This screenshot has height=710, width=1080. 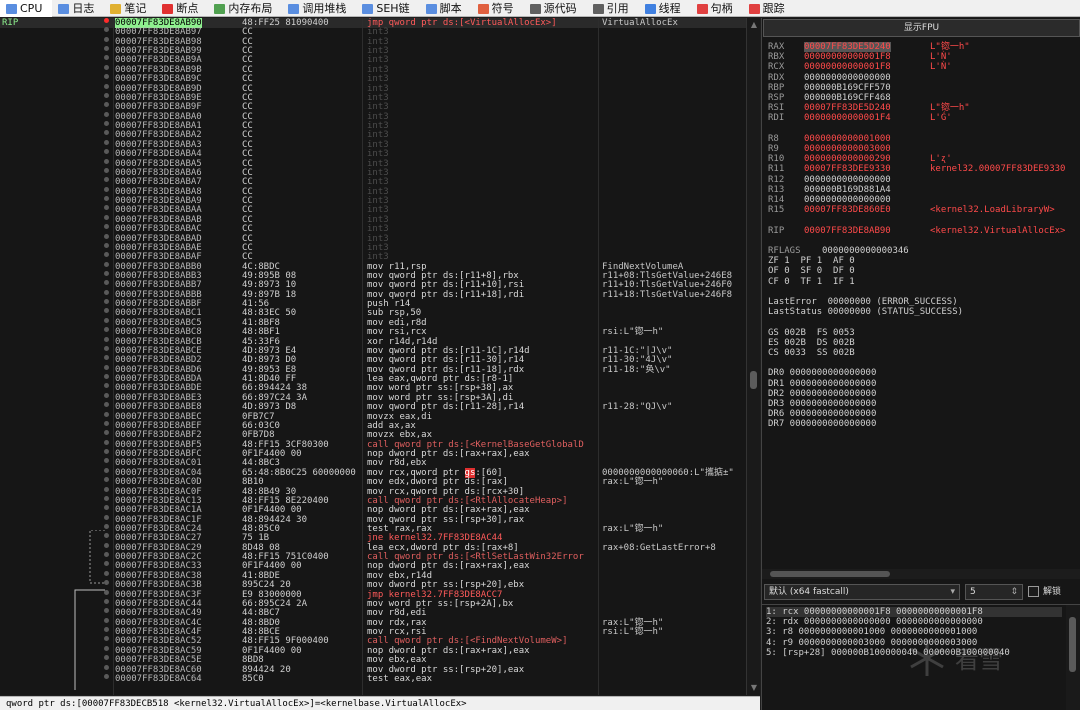 What do you see at coordinates (924, 424) in the screenshot?
I see `register-row: DR7 0000000000000000` at bounding box center [924, 424].